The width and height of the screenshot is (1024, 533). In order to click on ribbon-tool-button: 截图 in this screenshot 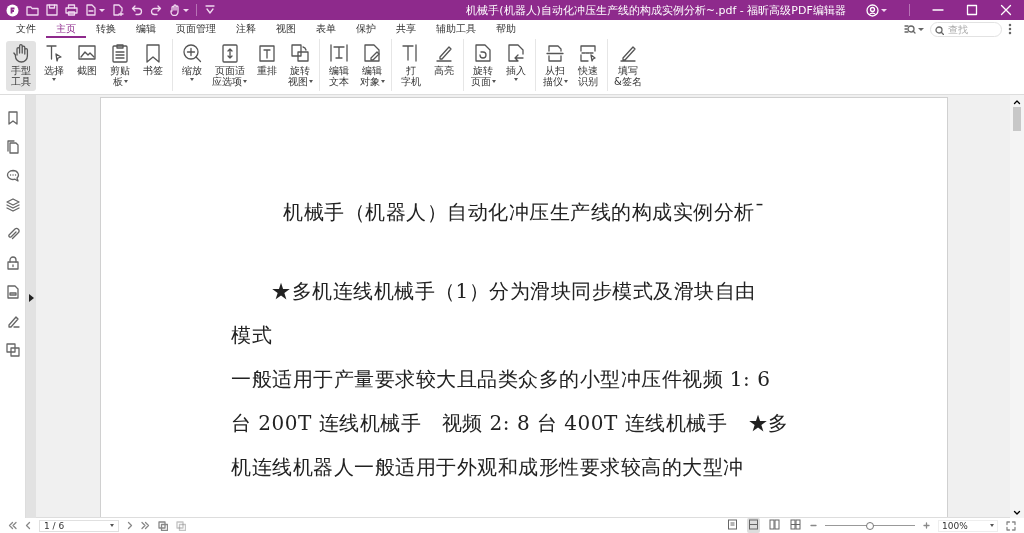, I will do `click(87, 66)`.